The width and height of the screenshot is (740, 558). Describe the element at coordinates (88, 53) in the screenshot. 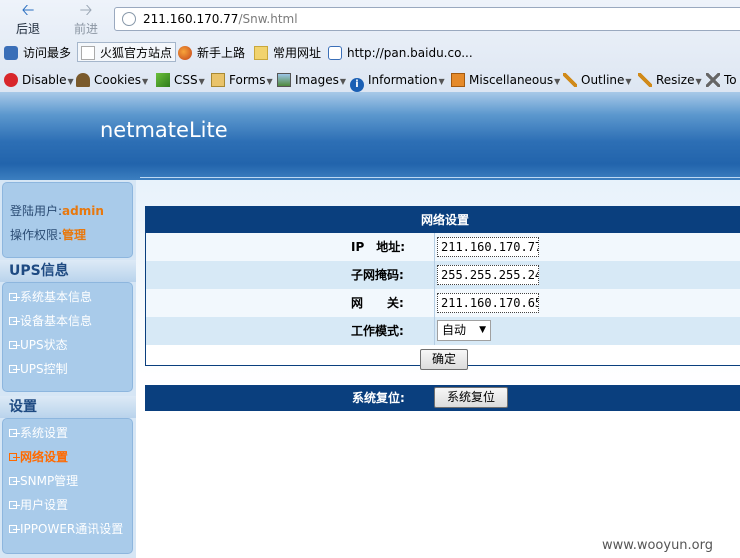

I see `page-icon` at that location.